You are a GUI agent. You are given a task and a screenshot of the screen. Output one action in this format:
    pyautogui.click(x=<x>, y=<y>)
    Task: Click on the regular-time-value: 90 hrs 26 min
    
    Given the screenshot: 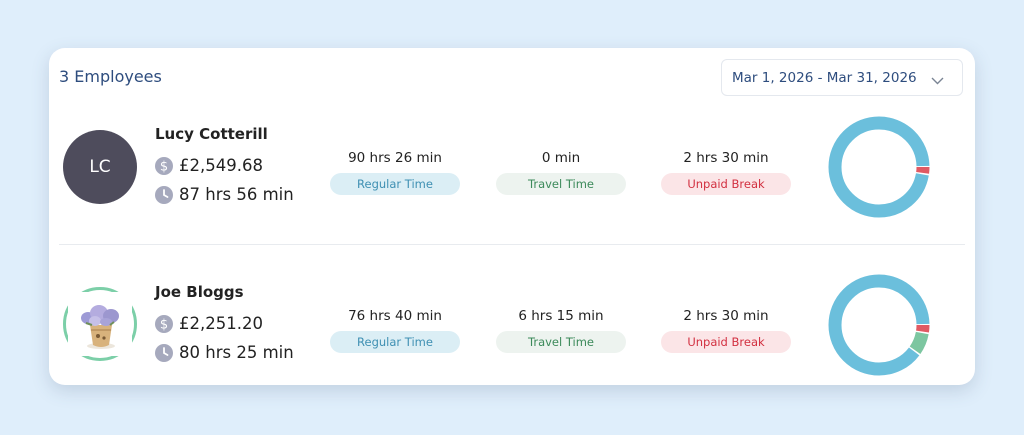 What is the action you would take?
    pyautogui.click(x=395, y=158)
    